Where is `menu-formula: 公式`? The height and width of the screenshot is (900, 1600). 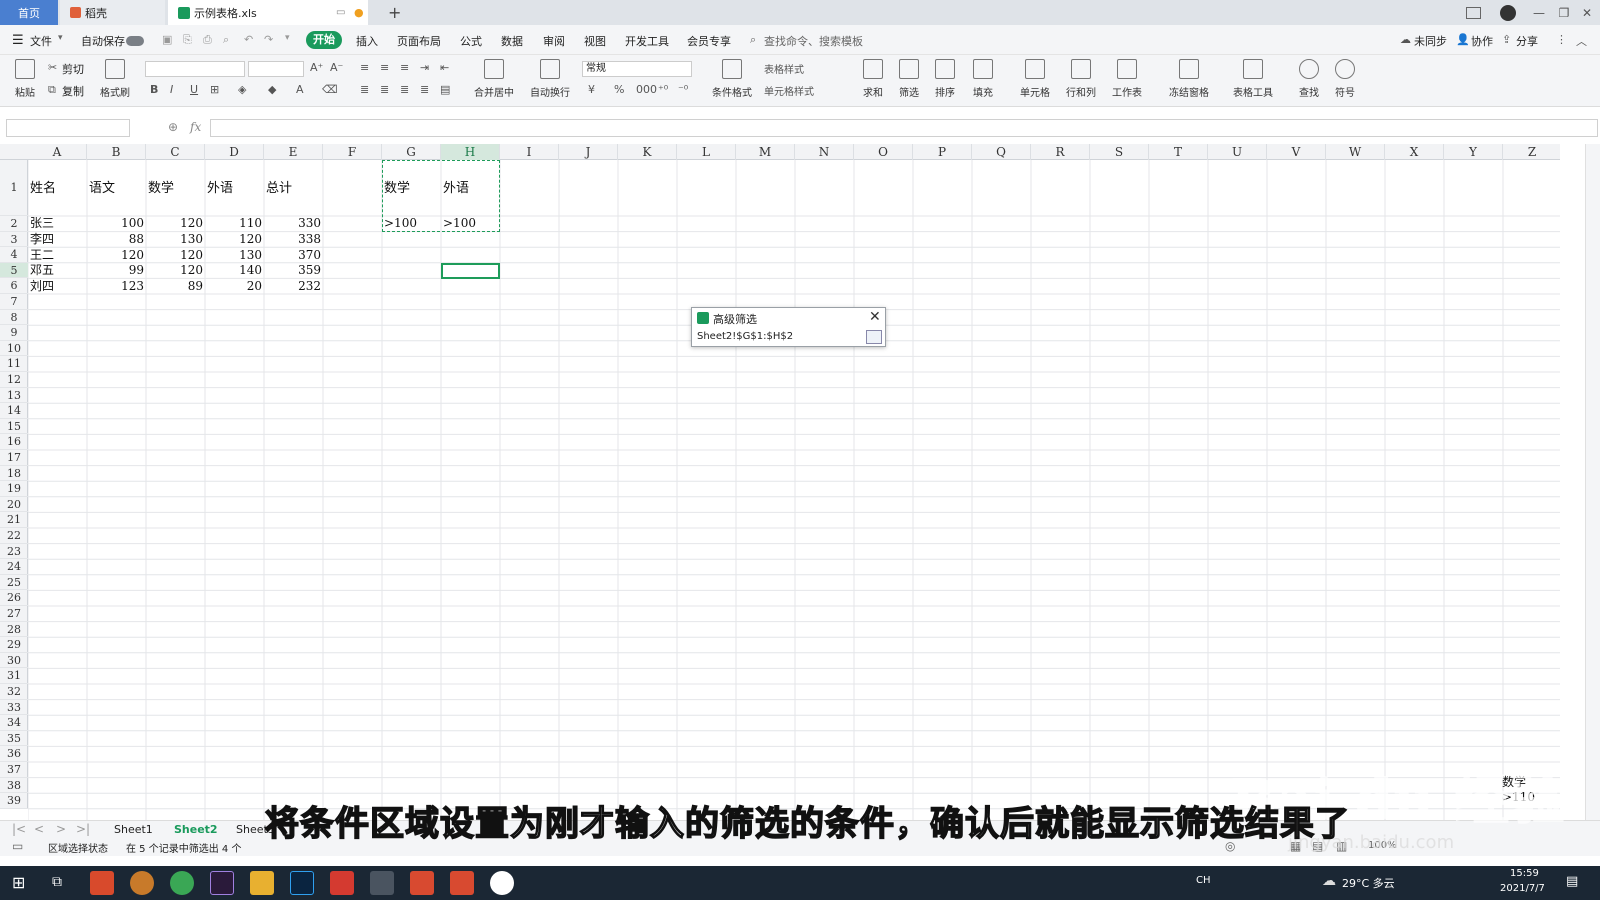
menu-formula: 公式 is located at coordinates (471, 41).